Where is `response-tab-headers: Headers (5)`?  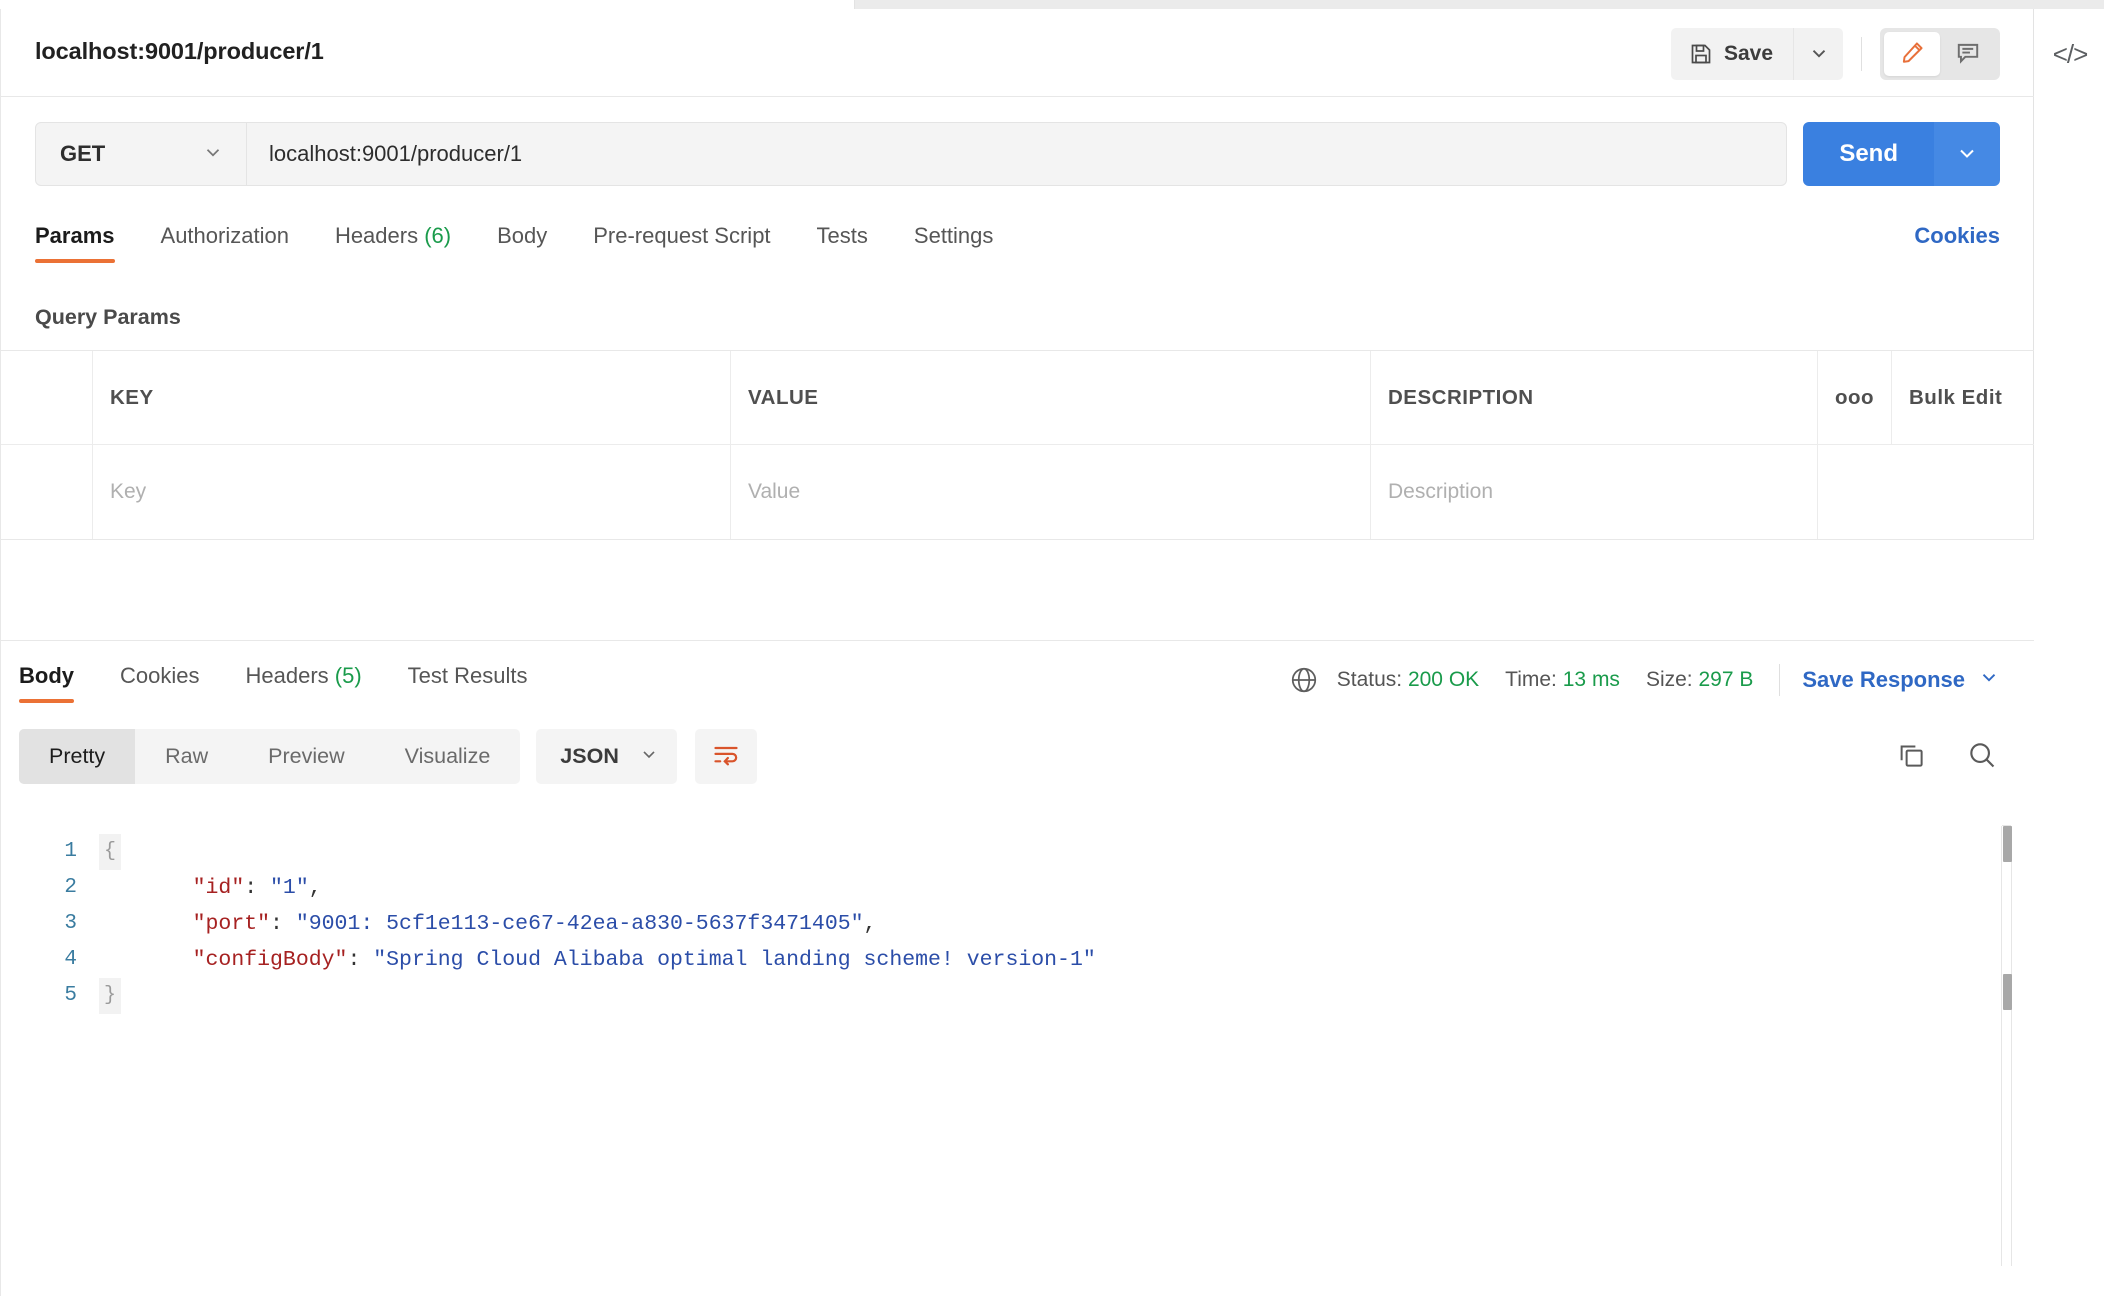 response-tab-headers: Headers (5) is located at coordinates (303, 681).